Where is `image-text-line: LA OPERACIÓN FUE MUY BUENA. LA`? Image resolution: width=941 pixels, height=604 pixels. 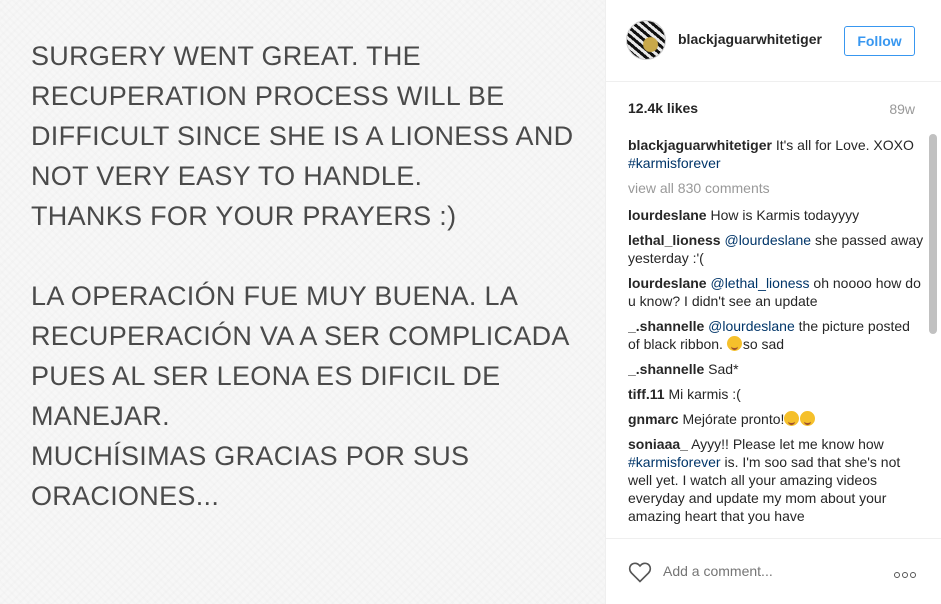
image-text-line: LA OPERACIÓN FUE MUY BUENA. LA is located at coordinates (275, 296).